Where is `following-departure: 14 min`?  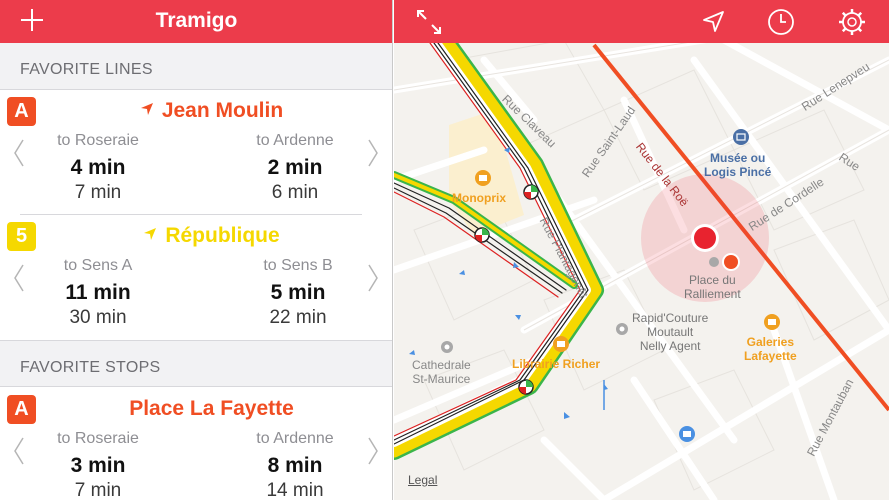
following-departure: 14 min is located at coordinates (295, 490).